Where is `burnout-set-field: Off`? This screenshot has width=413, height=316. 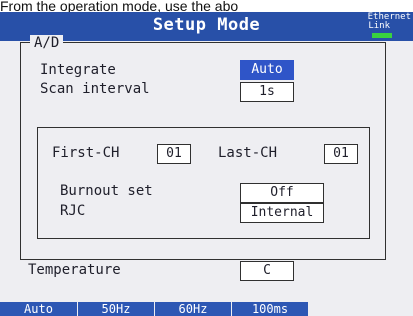
burnout-set-field: Off is located at coordinates (282, 193).